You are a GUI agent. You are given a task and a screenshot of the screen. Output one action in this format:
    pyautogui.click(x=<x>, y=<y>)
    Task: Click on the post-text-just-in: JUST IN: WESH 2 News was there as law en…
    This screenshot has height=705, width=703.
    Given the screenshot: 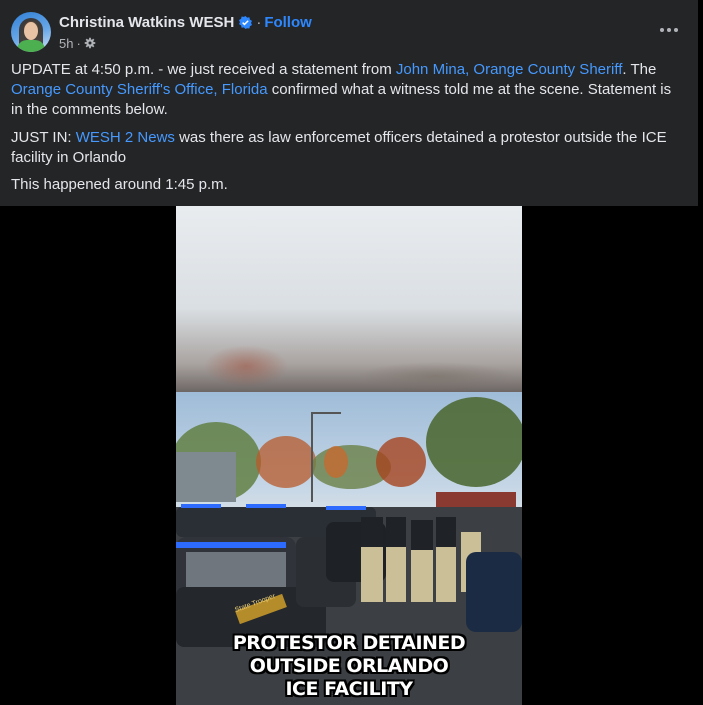 What is the action you would take?
    pyautogui.click(x=347, y=148)
    